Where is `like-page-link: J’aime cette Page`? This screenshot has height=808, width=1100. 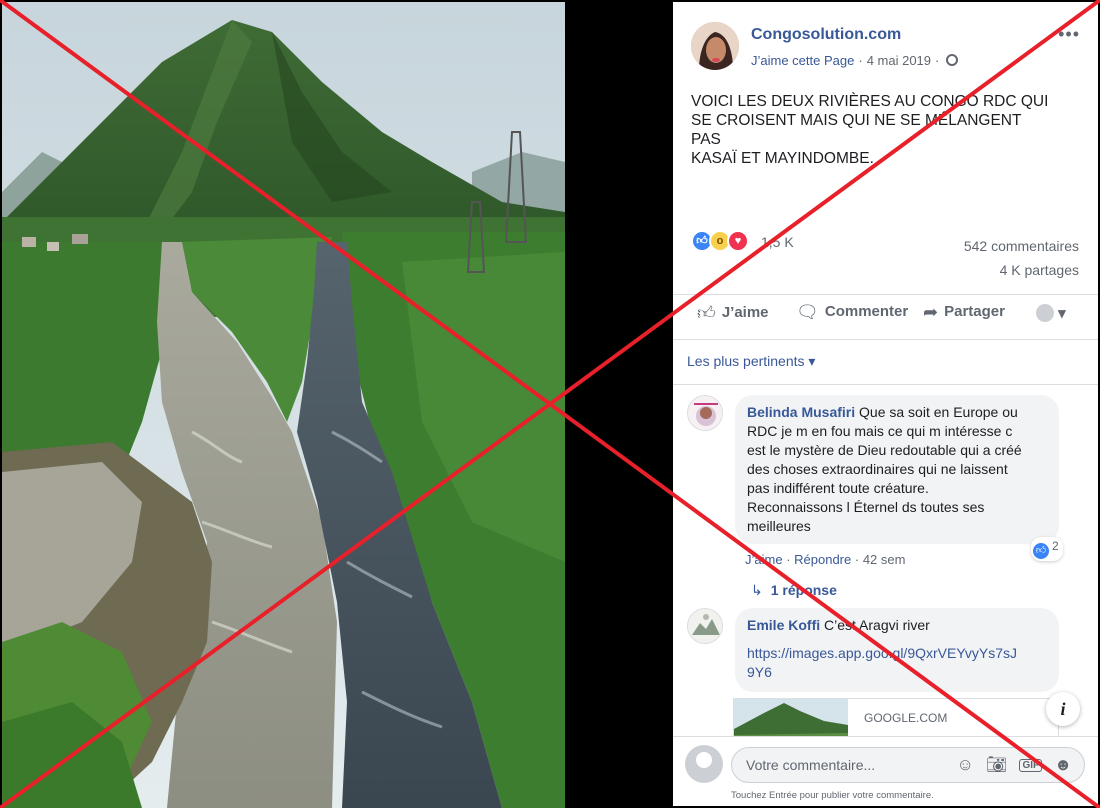 like-page-link: J’aime cette Page is located at coordinates (802, 60).